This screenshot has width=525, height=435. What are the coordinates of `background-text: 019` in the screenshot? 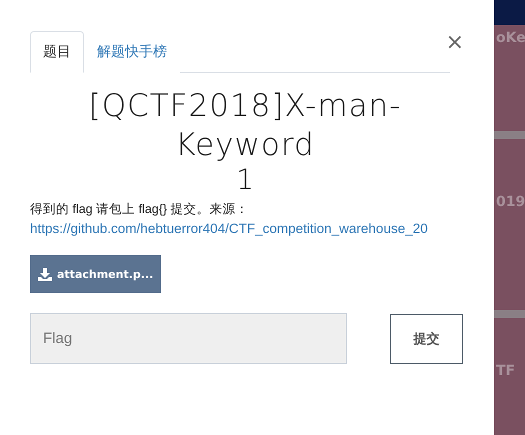 It's located at (510, 202).